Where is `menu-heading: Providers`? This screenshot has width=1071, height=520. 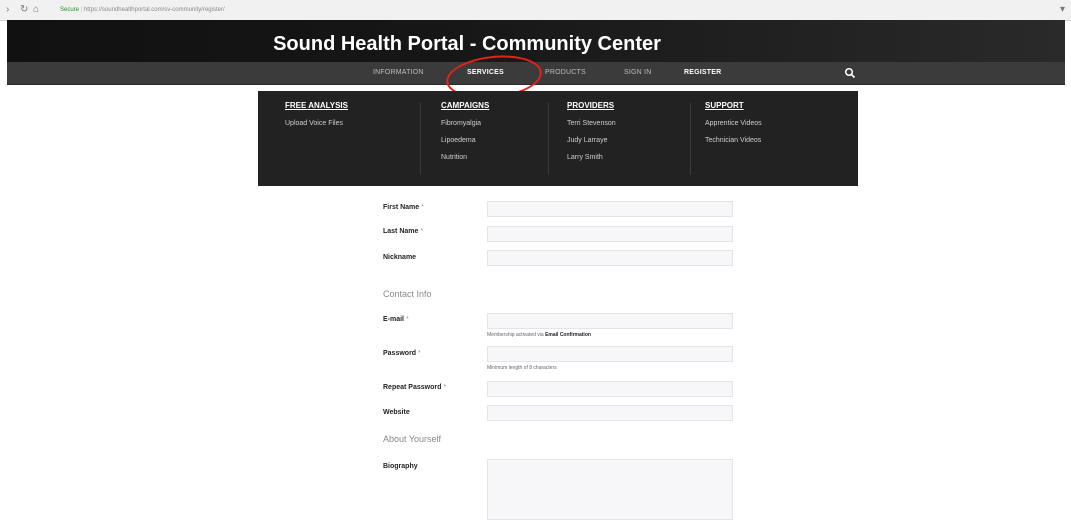
menu-heading: Providers is located at coordinates (591, 106).